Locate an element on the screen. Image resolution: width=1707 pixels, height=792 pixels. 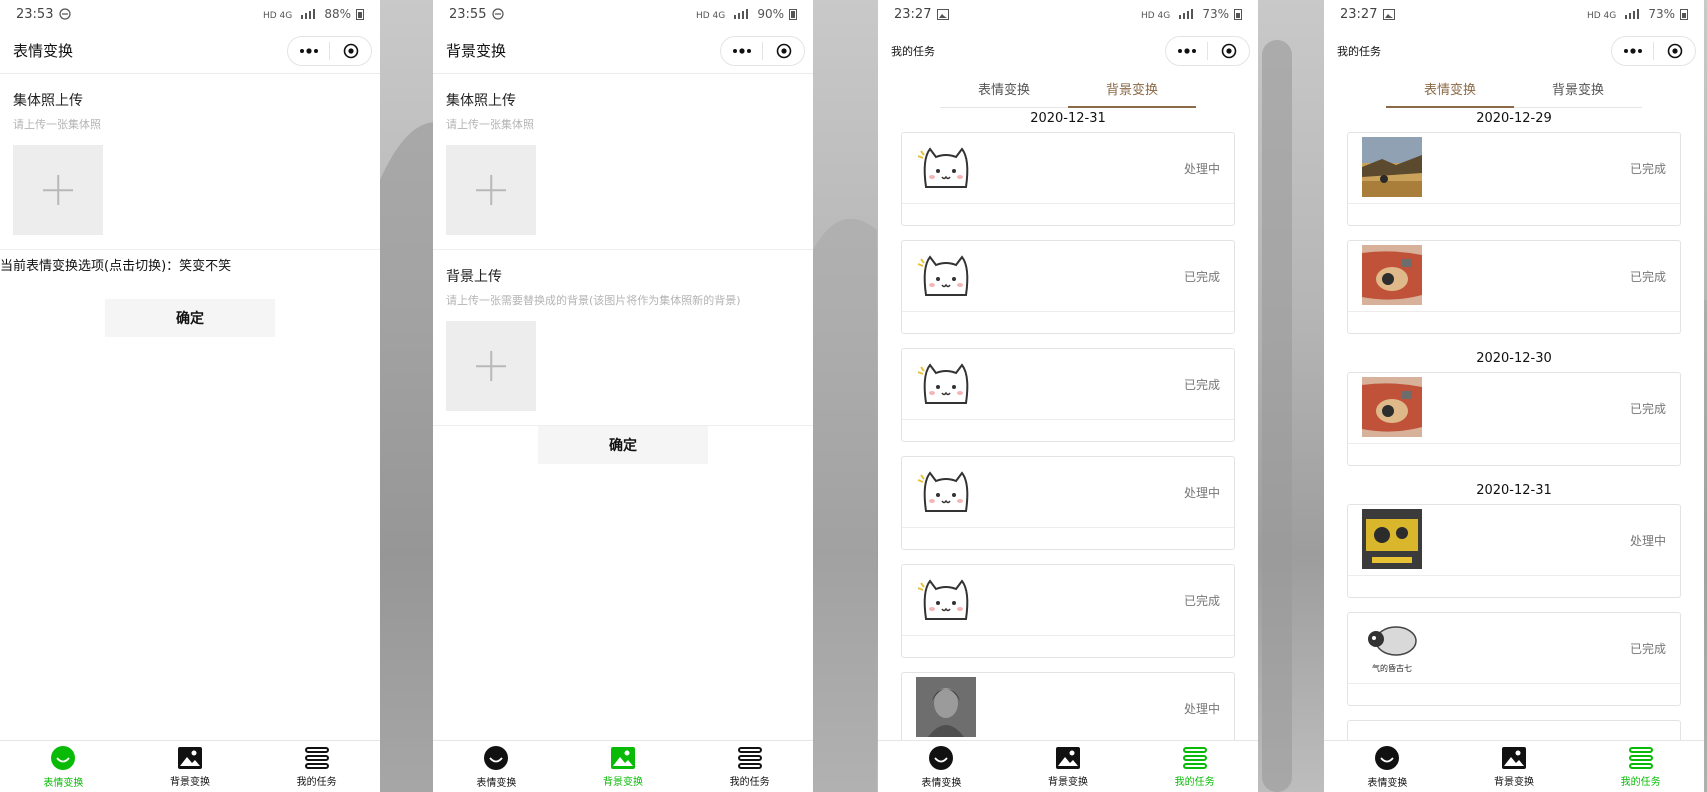
poster-photo-thumbnail is located at coordinates (1392, 275).